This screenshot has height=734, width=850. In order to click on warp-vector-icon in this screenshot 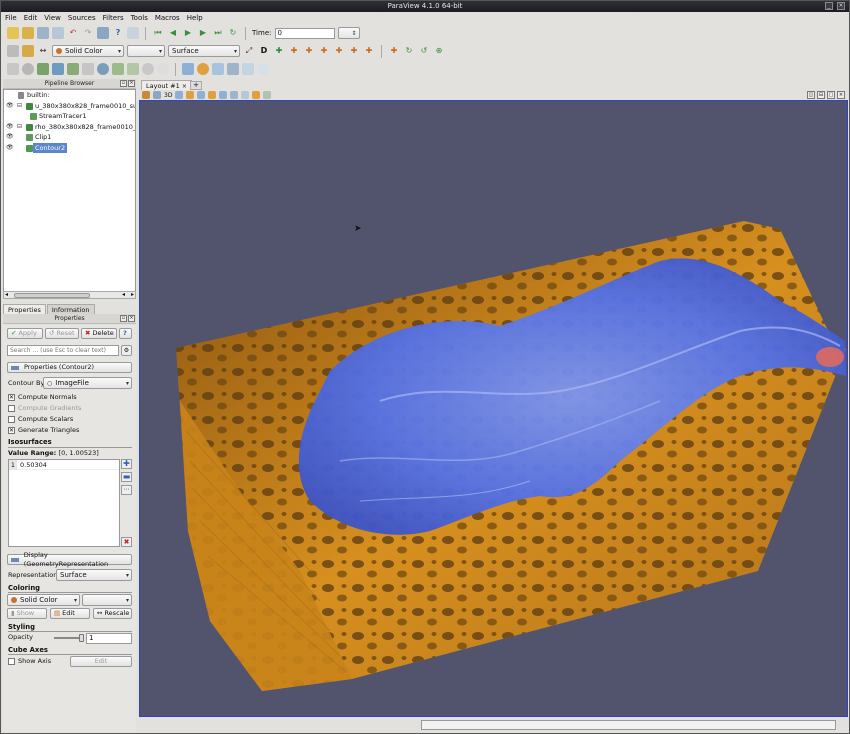, I will do `click(133, 69)`.